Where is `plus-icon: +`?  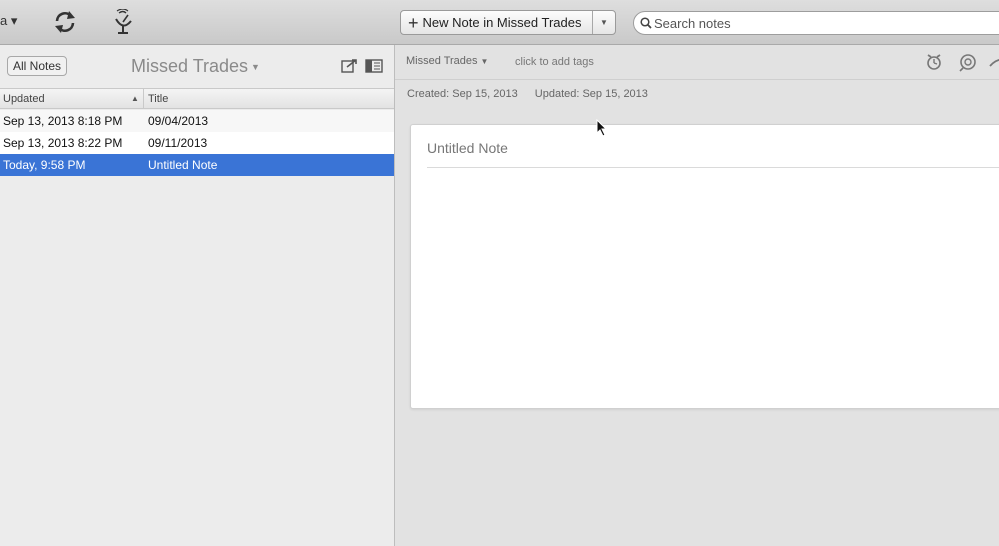 plus-icon: + is located at coordinates (413, 22).